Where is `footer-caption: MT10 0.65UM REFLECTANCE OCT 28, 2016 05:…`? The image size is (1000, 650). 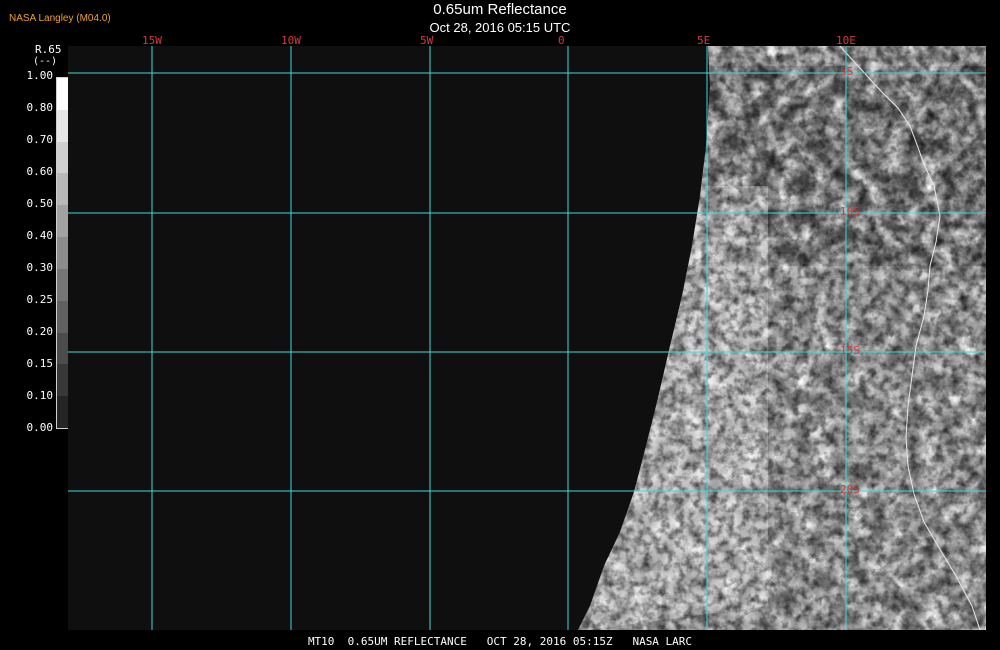
footer-caption: MT10 0.65UM REFLECTANCE OCT 28, 2016 05:… is located at coordinates (500, 641).